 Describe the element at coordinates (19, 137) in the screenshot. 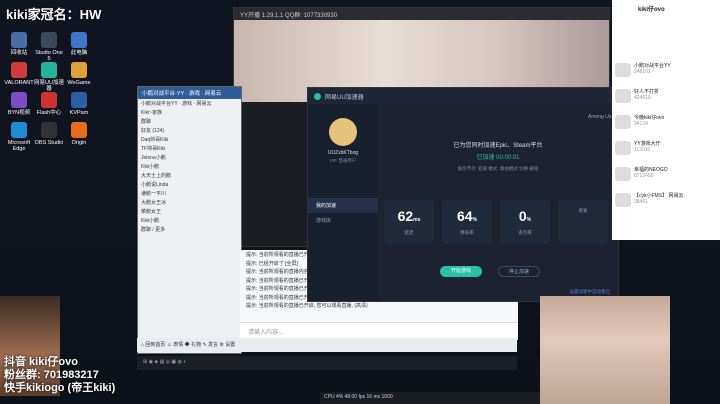

I see `desktop-icon: Microsoft Edge` at that location.